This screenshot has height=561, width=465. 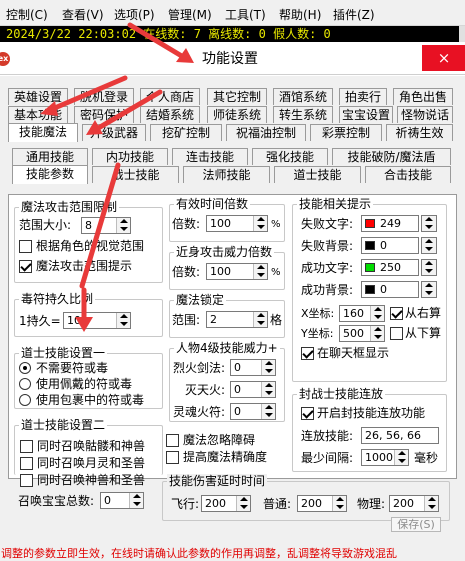 I want to click on radio-bag-talisman, so click(x=25, y=400).